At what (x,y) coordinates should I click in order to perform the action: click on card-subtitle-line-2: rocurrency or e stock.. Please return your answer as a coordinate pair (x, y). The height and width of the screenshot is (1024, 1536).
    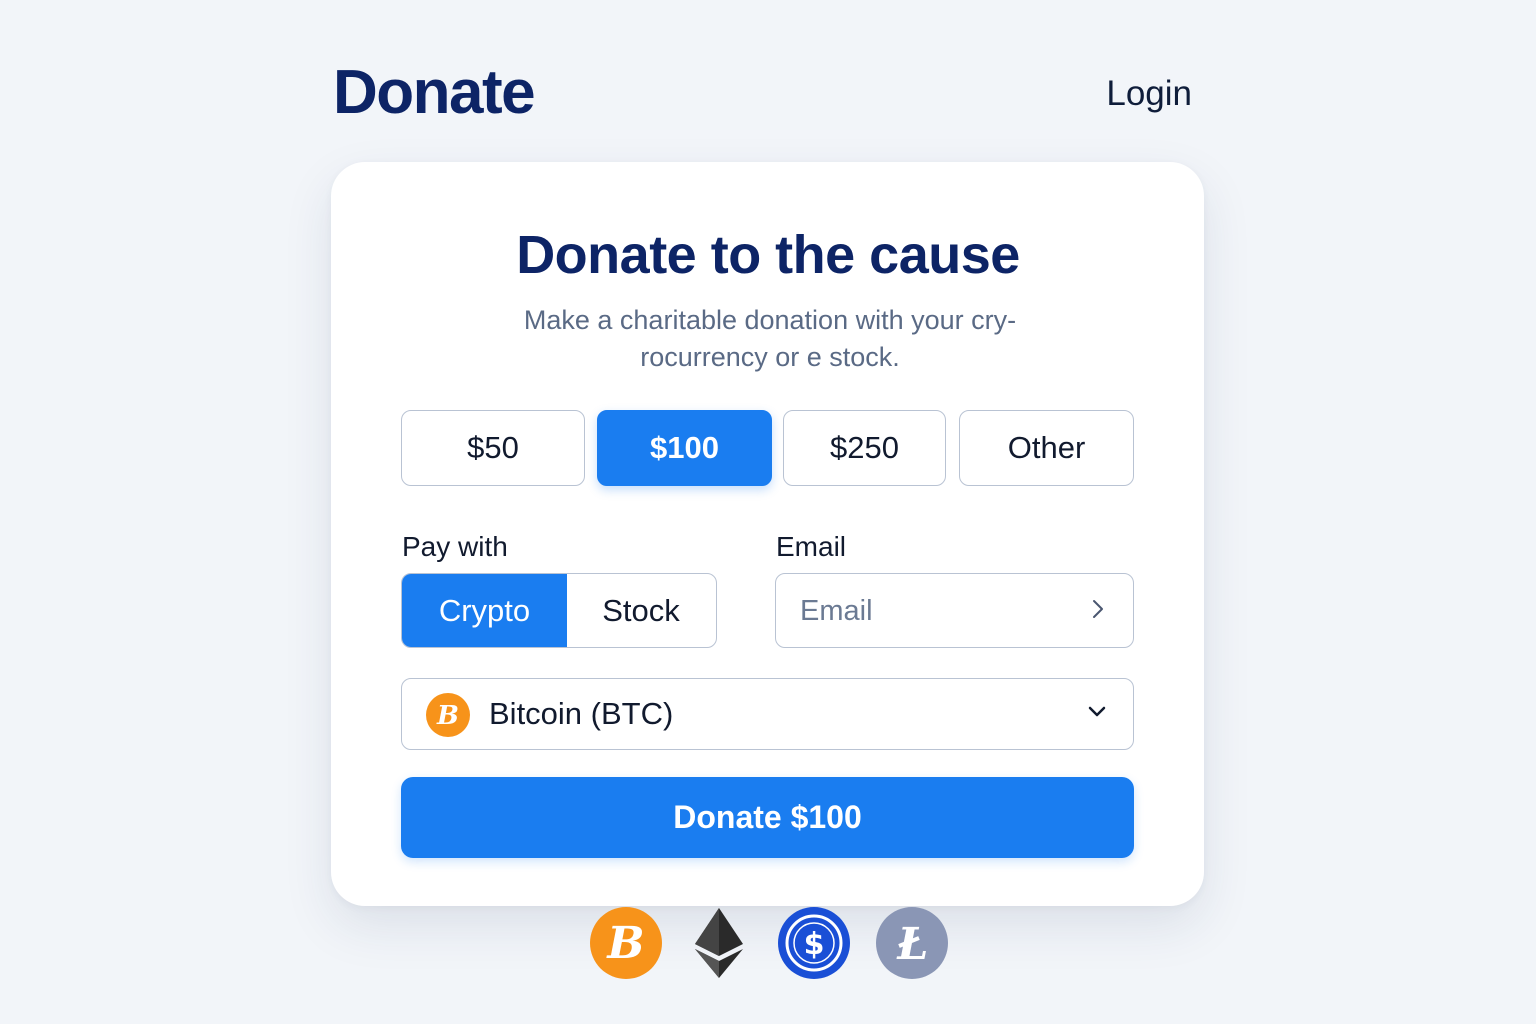
    Looking at the image, I should click on (770, 357).